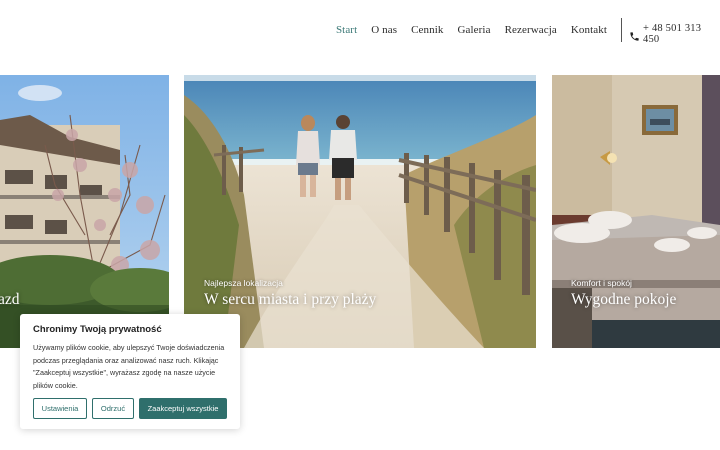 This screenshot has height=450, width=720. What do you see at coordinates (113, 408) in the screenshot?
I see `cookie-reject-button: Odrzuć` at bounding box center [113, 408].